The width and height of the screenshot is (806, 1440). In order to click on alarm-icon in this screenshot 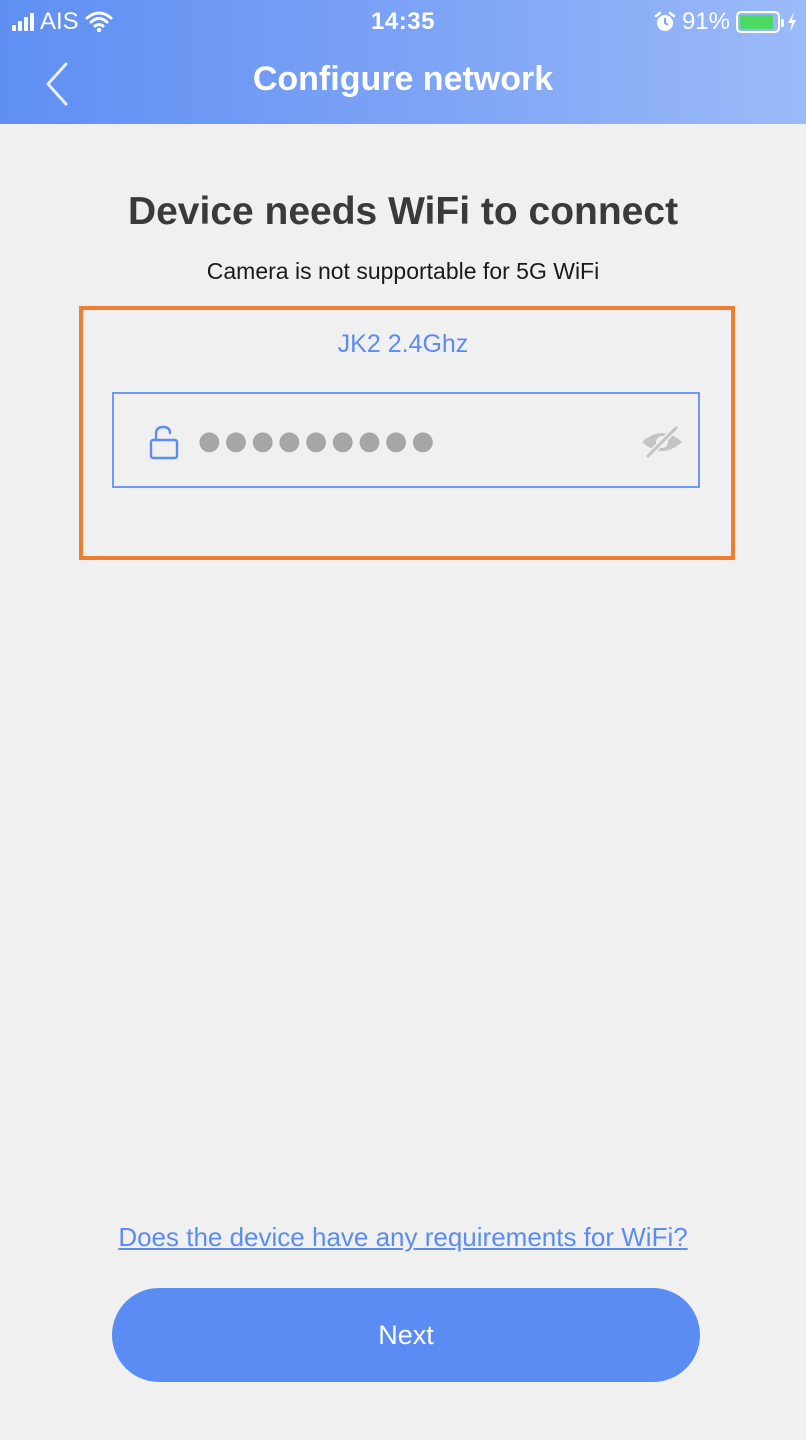, I will do `click(665, 21)`.